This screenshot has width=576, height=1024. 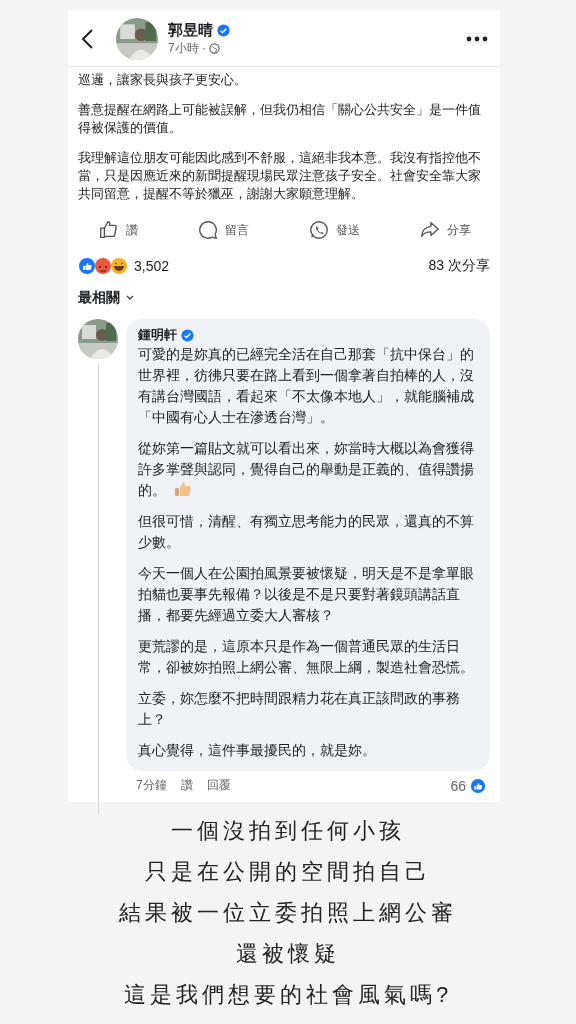 I want to click on globe-icon, so click(x=214, y=48).